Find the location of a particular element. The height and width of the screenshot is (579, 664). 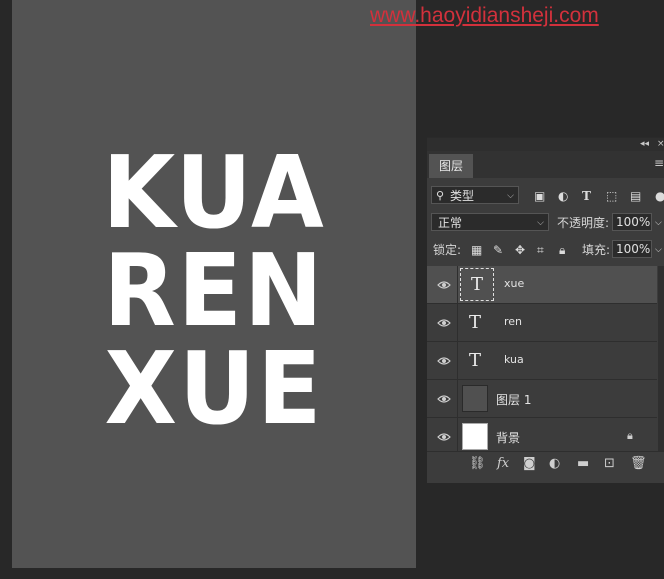

adjust-icon: ◐ is located at coordinates (563, 196).